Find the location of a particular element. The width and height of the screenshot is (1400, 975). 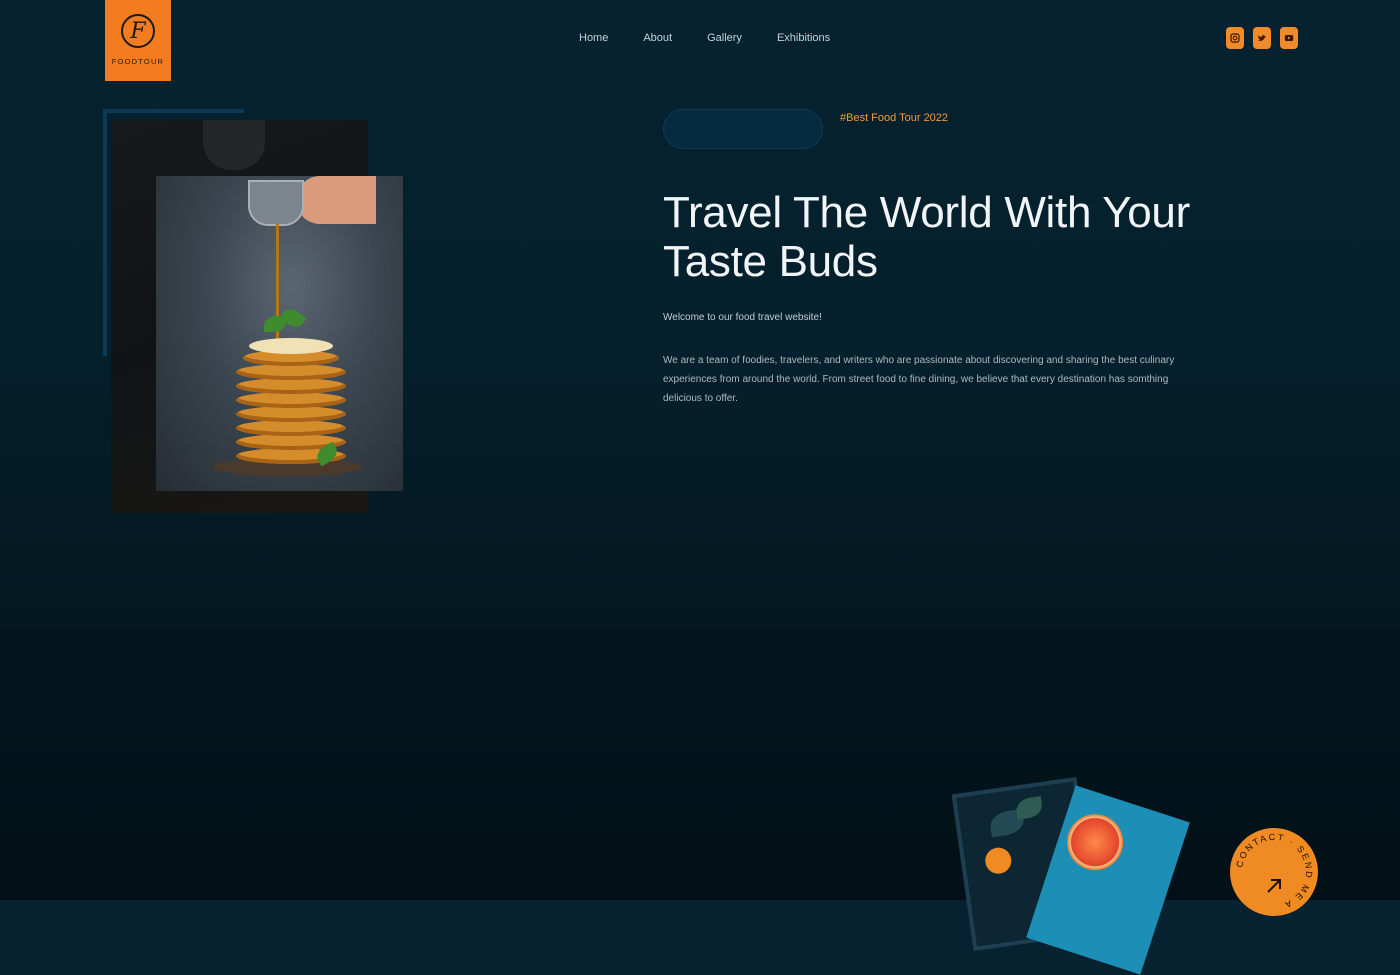

main-nav: Home About Gallery Exhibitions is located at coordinates (704, 38).